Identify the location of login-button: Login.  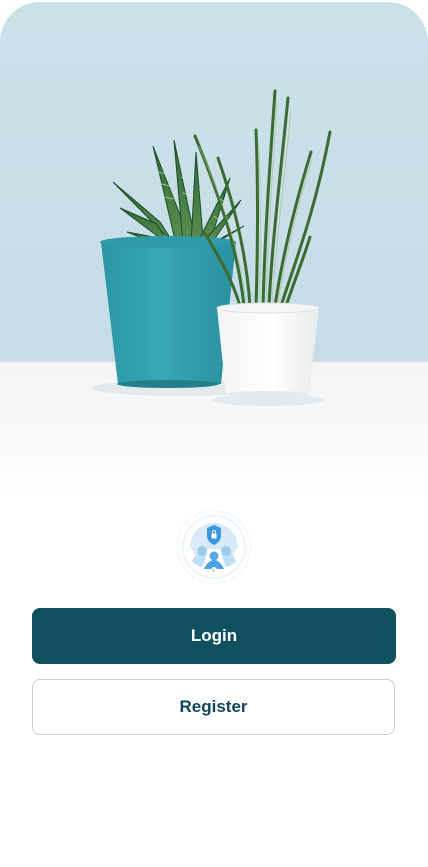
(214, 636).